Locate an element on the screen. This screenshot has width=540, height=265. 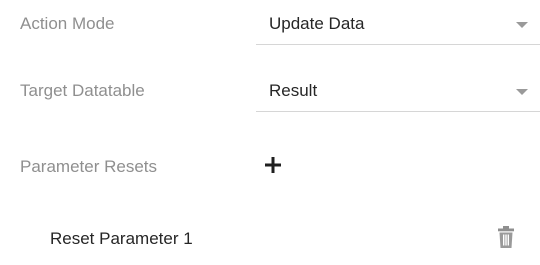
parameter-reset-item-label: Reset Parameter 1 is located at coordinates (121, 238).